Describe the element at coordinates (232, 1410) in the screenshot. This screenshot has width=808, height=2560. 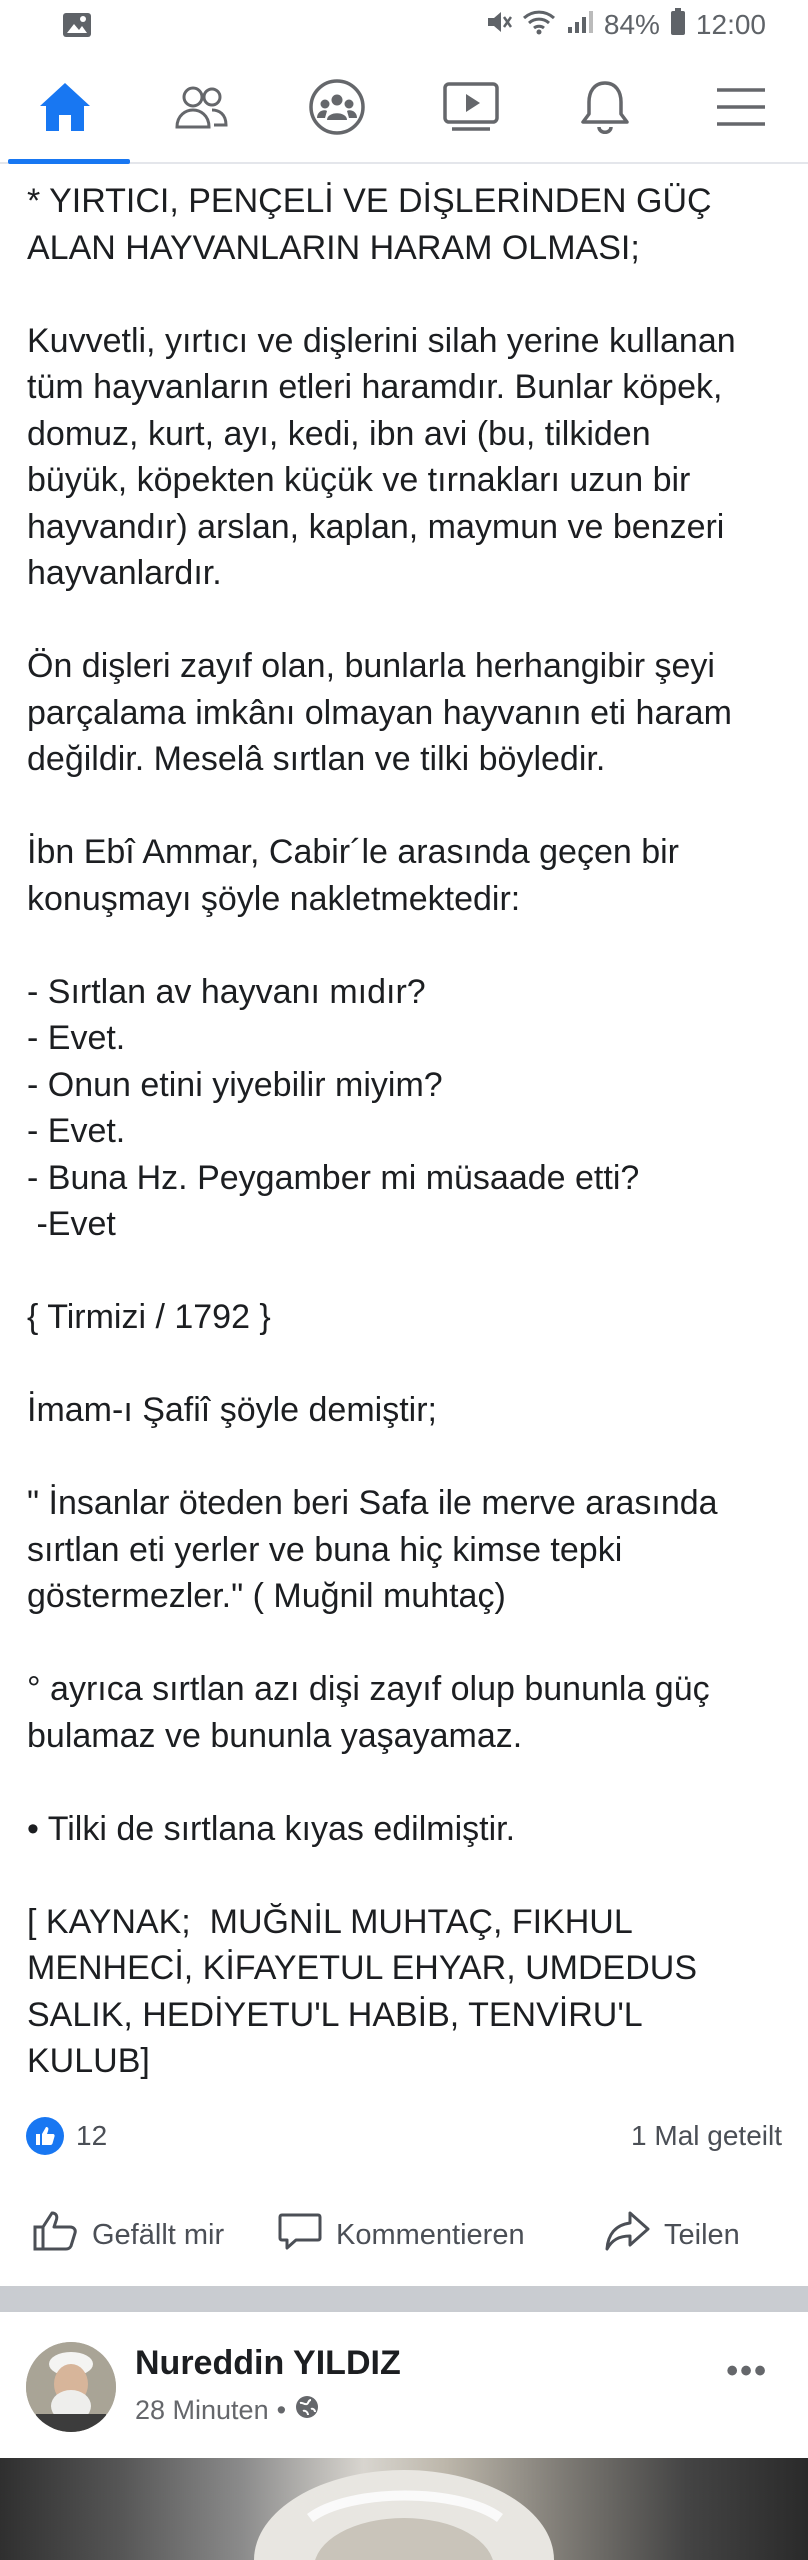
I see `post-text-line: İmam-ı Şafiî şöyle demiştir;` at that location.